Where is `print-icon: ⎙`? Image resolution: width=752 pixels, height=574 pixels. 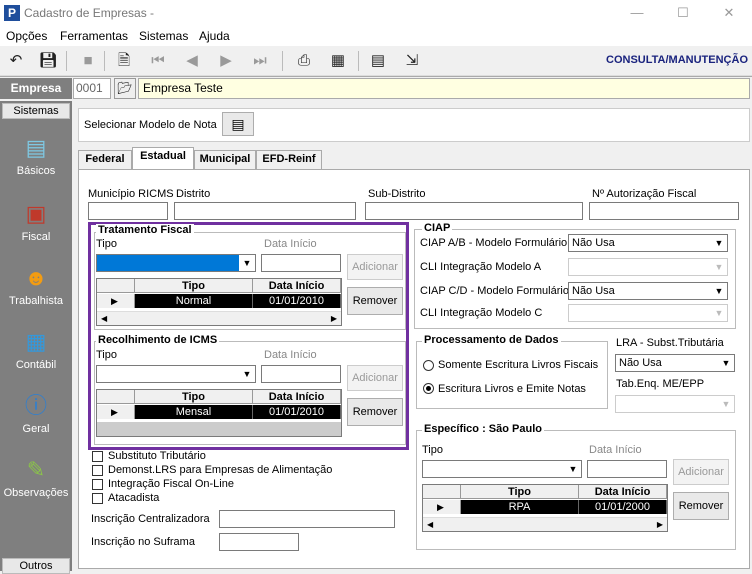 print-icon: ⎙ is located at coordinates (304, 61).